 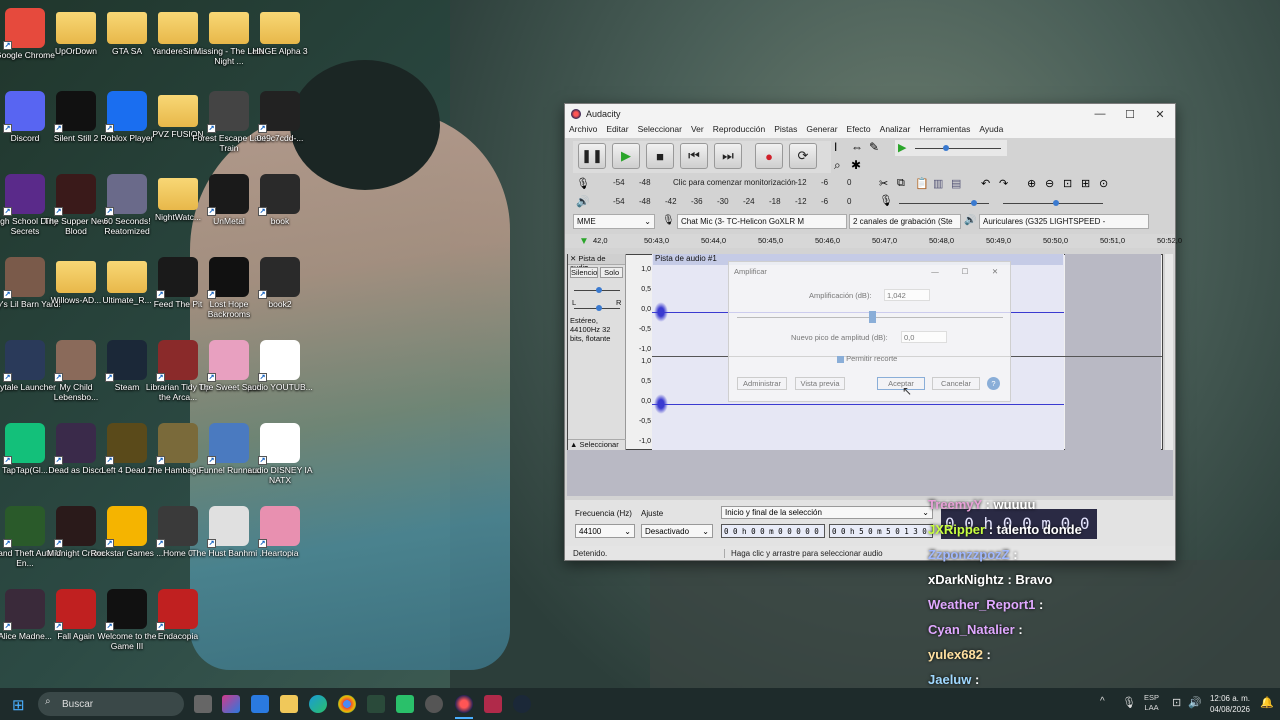 I want to click on speed-slider-thumb, so click(x=946, y=148).